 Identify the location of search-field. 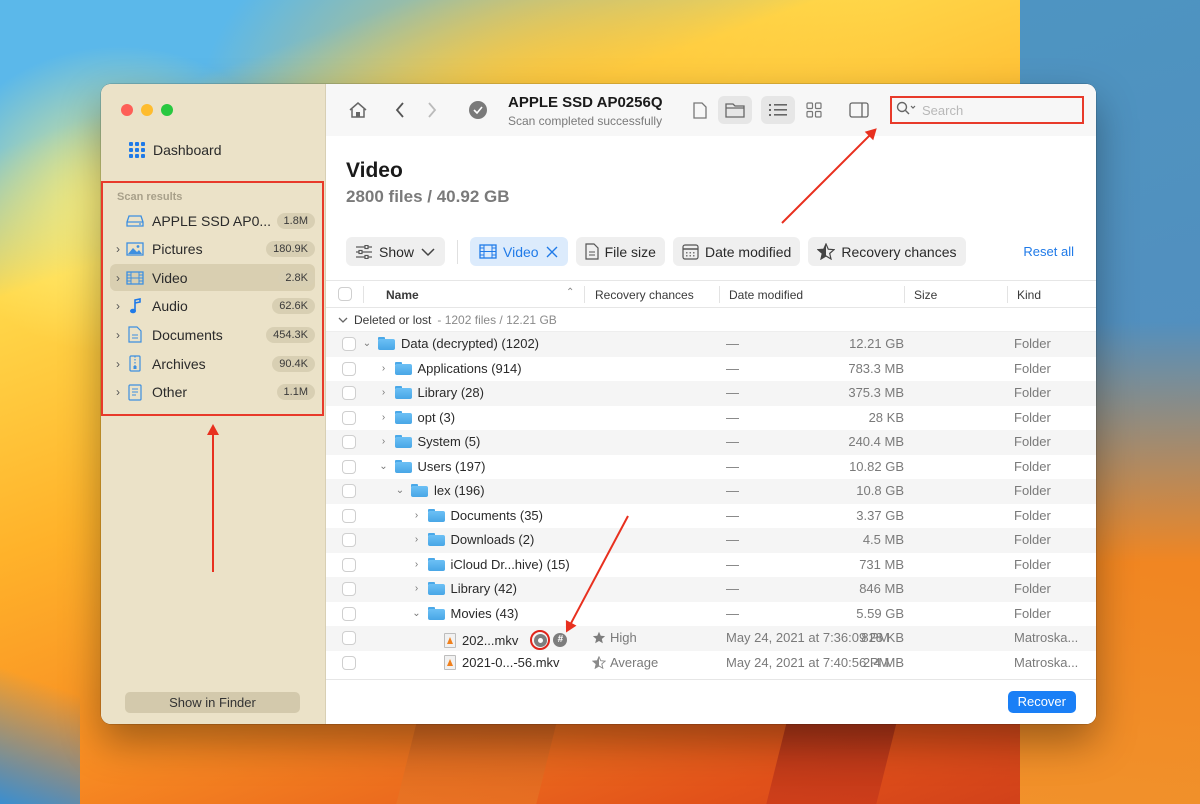
(987, 110).